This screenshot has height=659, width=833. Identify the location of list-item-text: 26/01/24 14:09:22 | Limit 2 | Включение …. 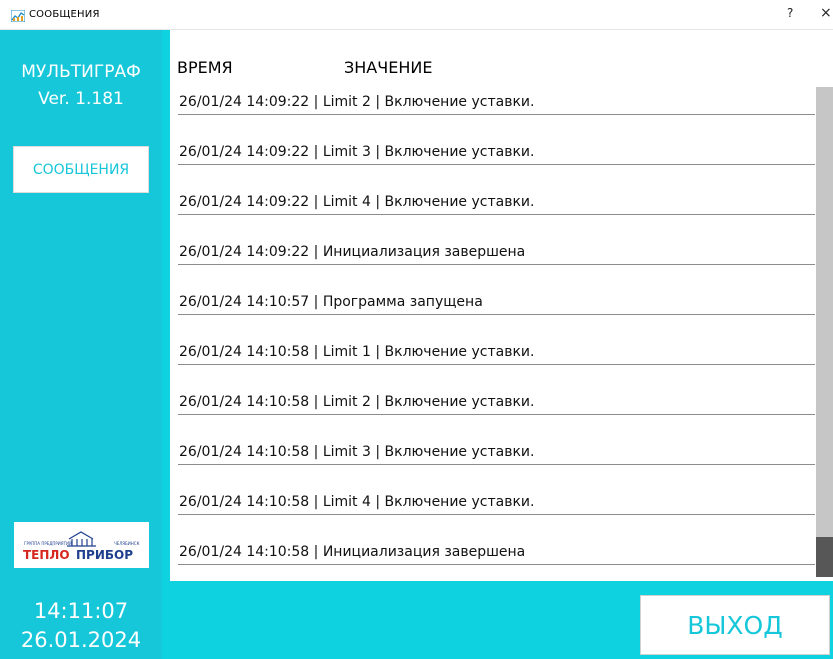
(357, 102).